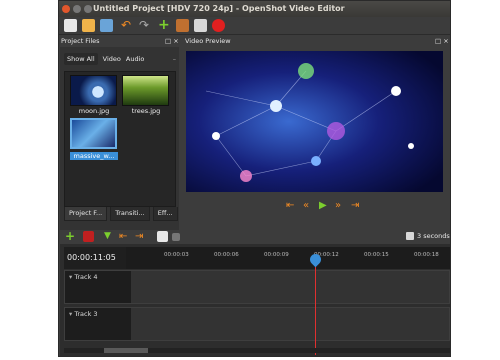  Describe the element at coordinates (174, 59) in the screenshot. I see `filter-clear-icon: –` at that location.